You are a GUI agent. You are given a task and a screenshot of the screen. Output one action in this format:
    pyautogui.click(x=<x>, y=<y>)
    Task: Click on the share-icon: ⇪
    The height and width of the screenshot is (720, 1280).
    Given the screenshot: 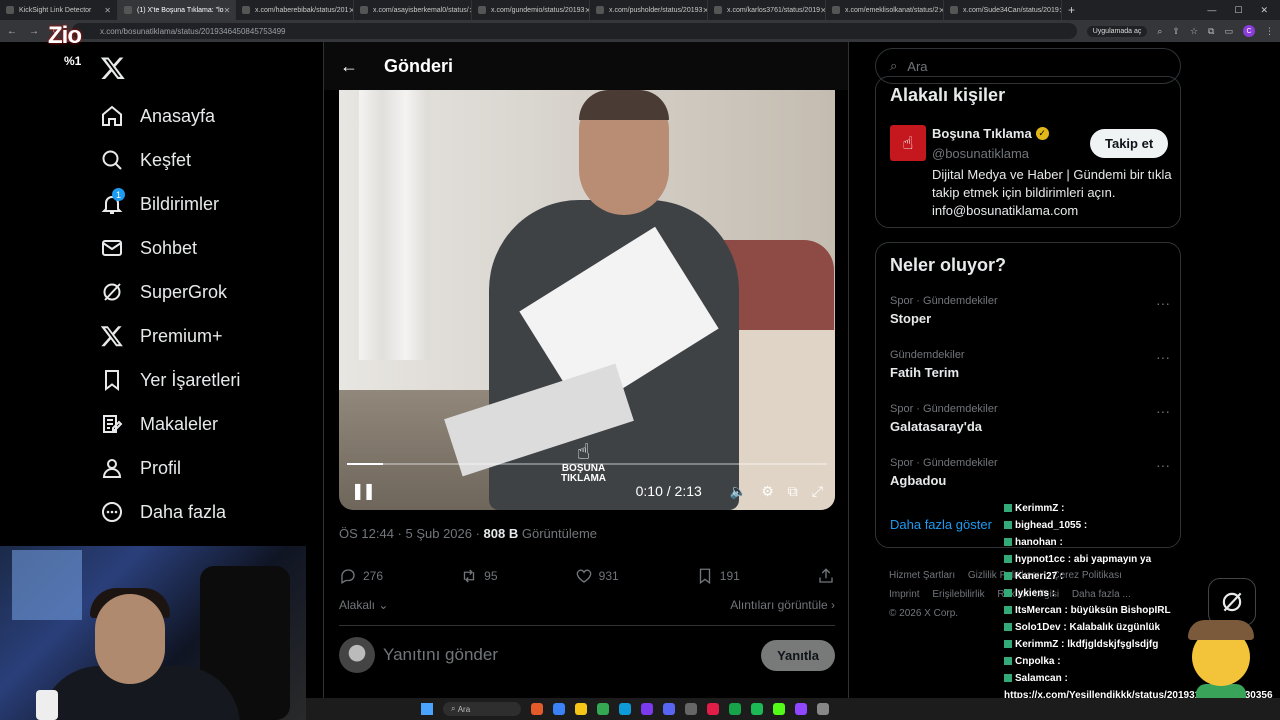 What is the action you would take?
    pyautogui.click(x=1176, y=31)
    